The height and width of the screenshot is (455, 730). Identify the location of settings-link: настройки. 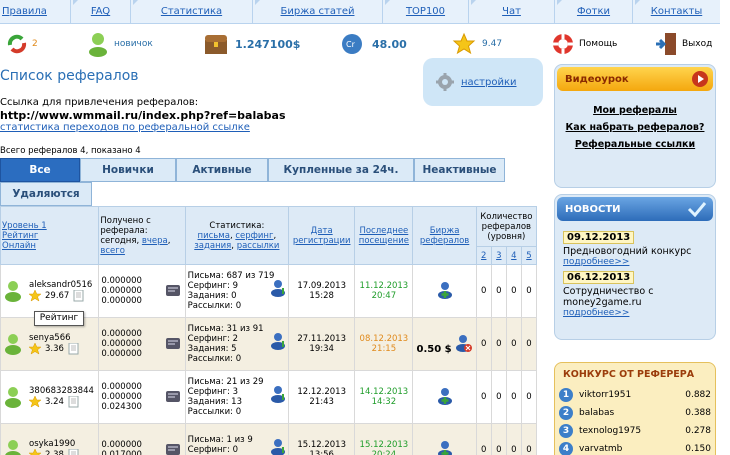
(489, 82).